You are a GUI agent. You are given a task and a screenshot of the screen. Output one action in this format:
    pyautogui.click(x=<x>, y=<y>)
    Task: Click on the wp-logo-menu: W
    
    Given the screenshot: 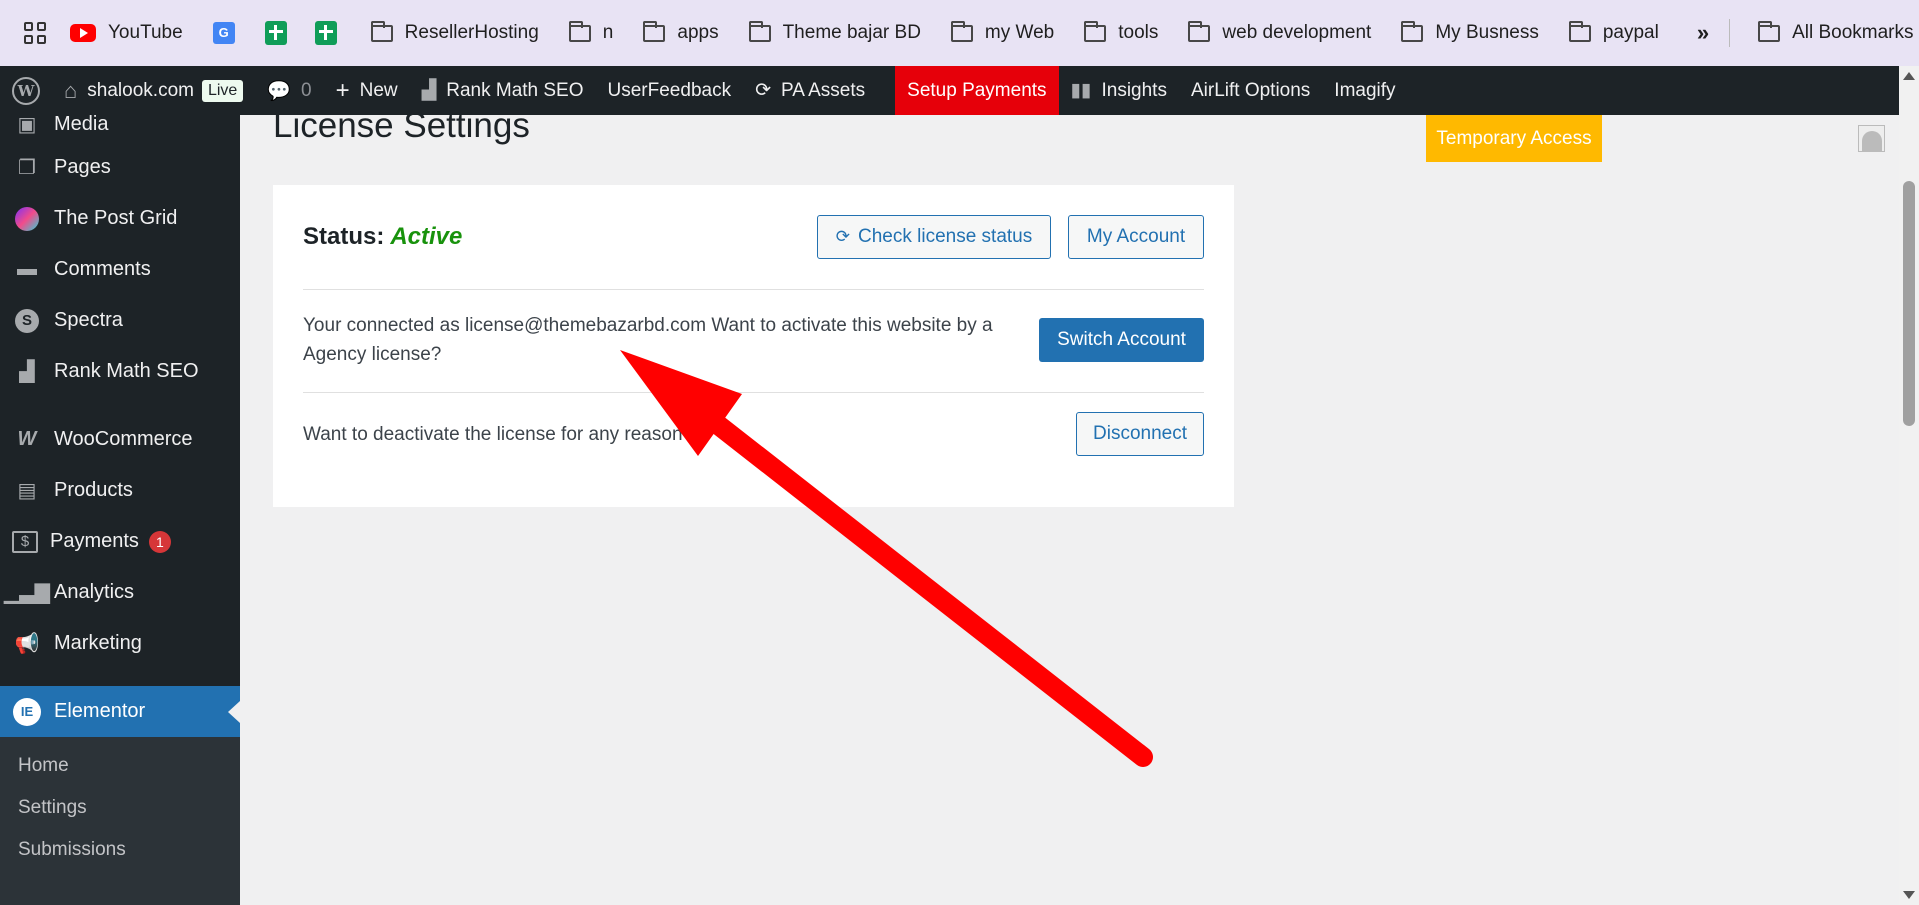 What is the action you would take?
    pyautogui.click(x=26, y=90)
    